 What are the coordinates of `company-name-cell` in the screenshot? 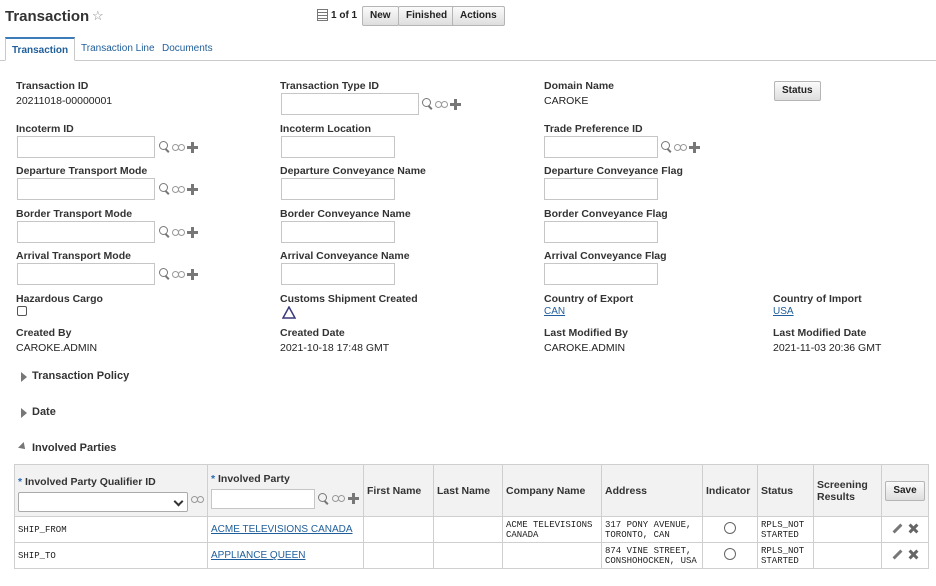 It's located at (552, 555).